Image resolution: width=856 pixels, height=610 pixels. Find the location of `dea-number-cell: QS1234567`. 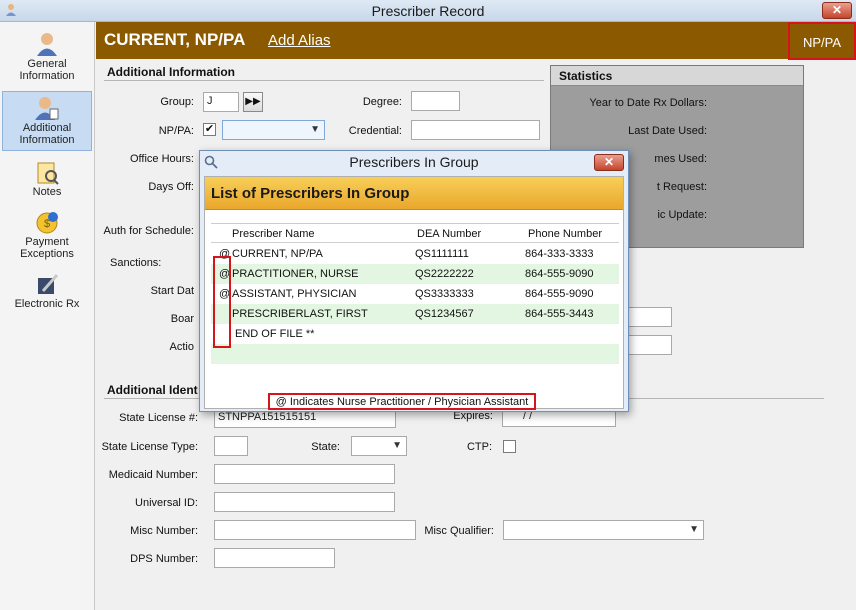

dea-number-cell: QS1234567 is located at coordinates (444, 314).